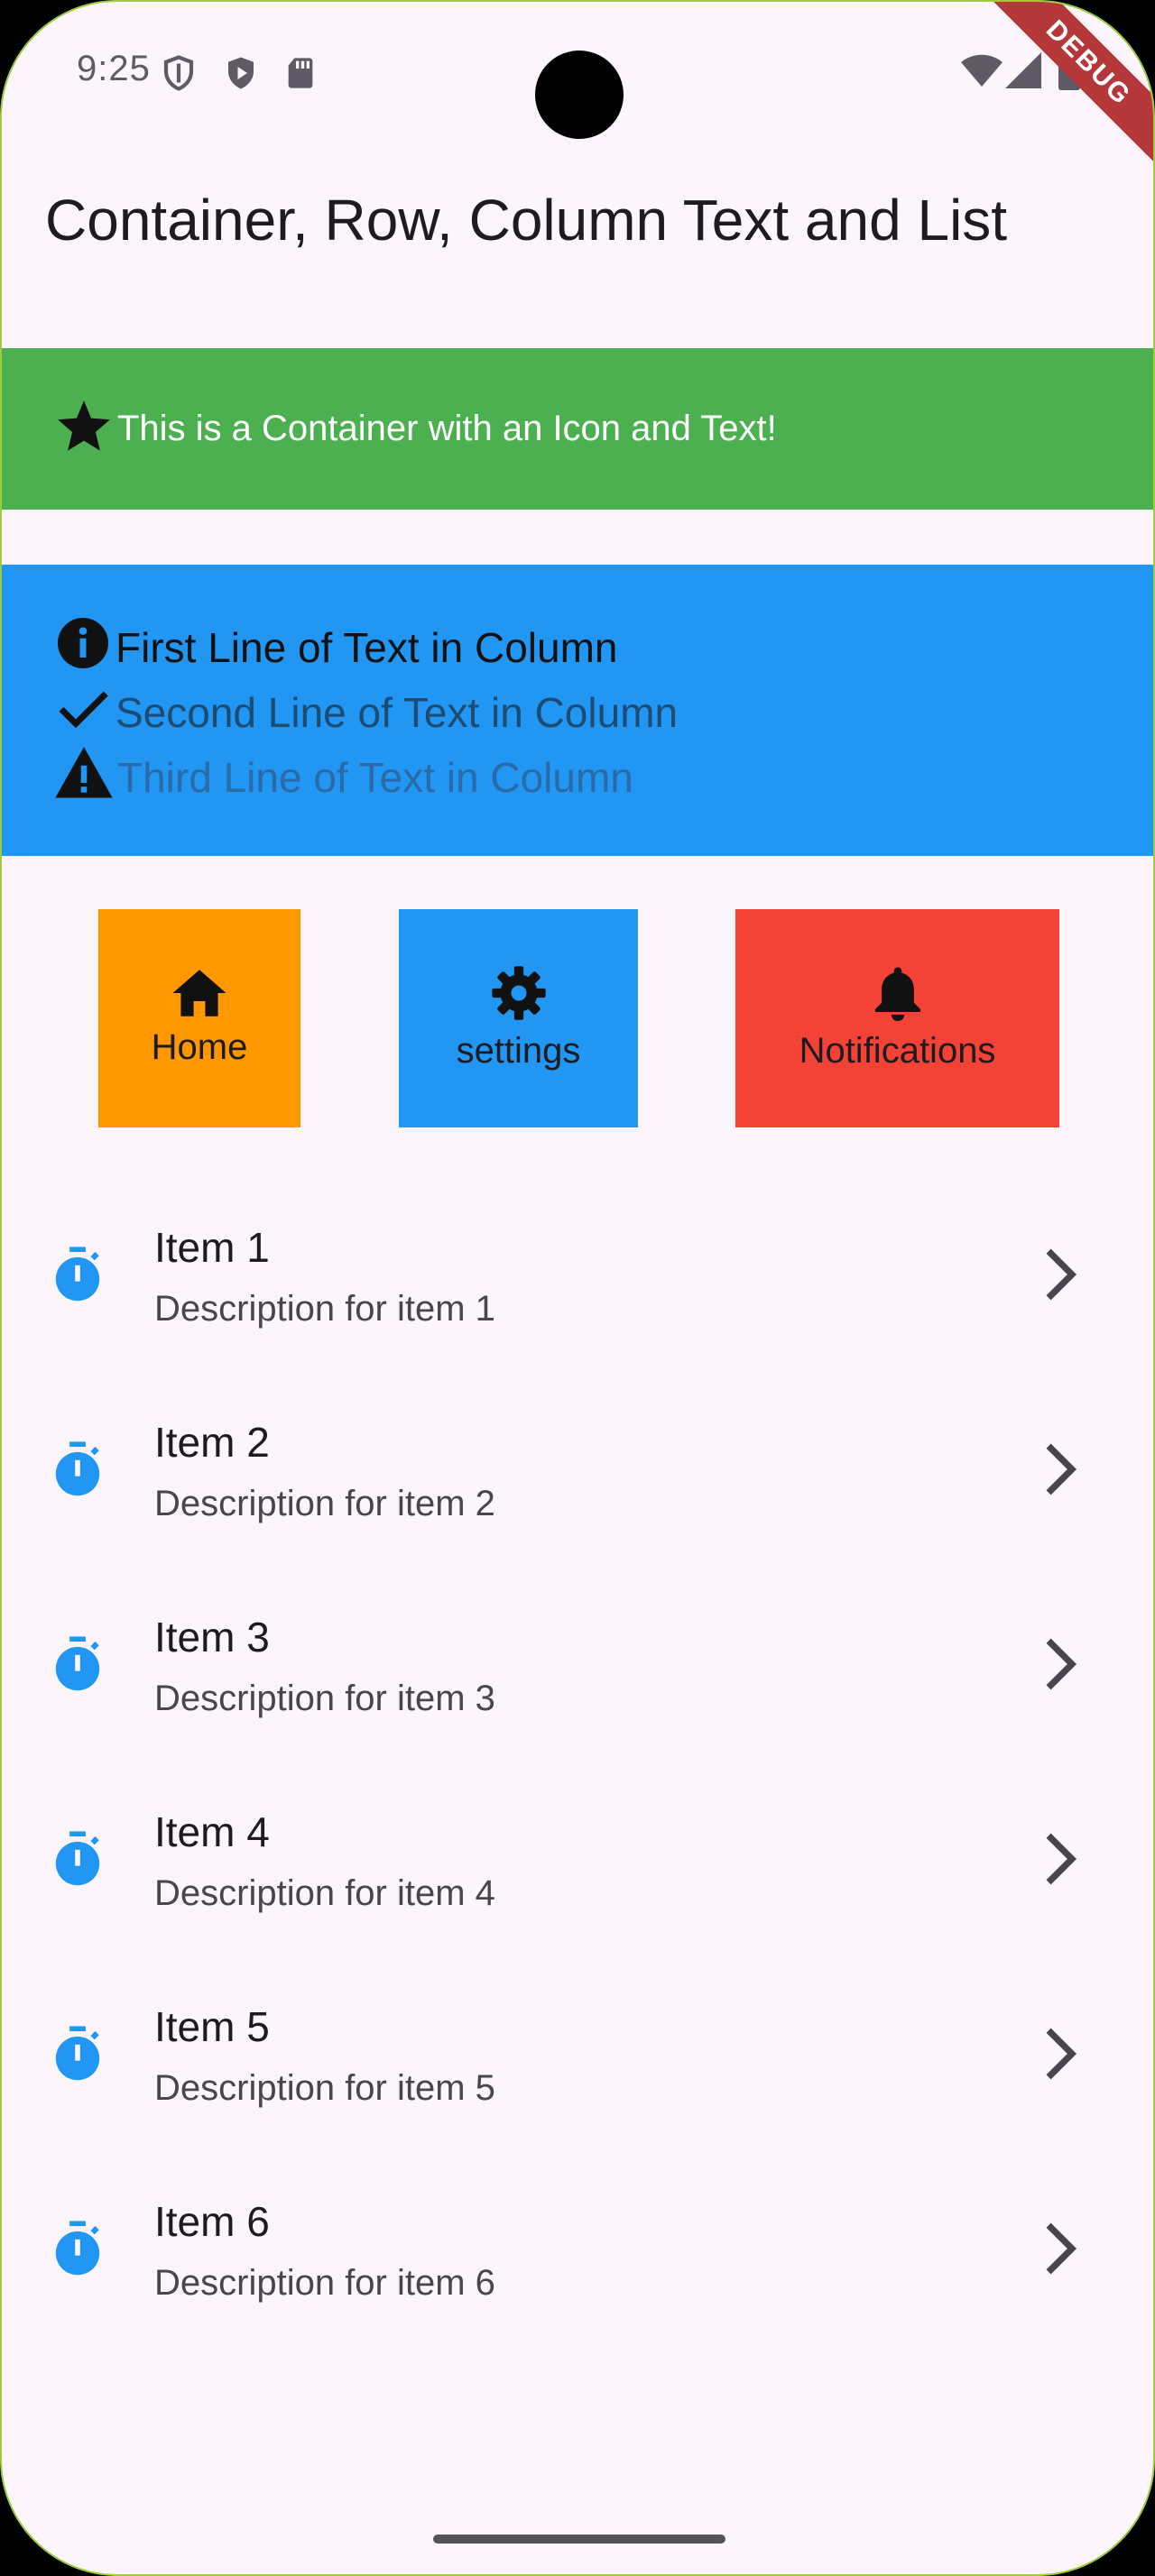 Image resolution: width=1155 pixels, height=2576 pixels. I want to click on settings-tile: settings, so click(518, 1018).